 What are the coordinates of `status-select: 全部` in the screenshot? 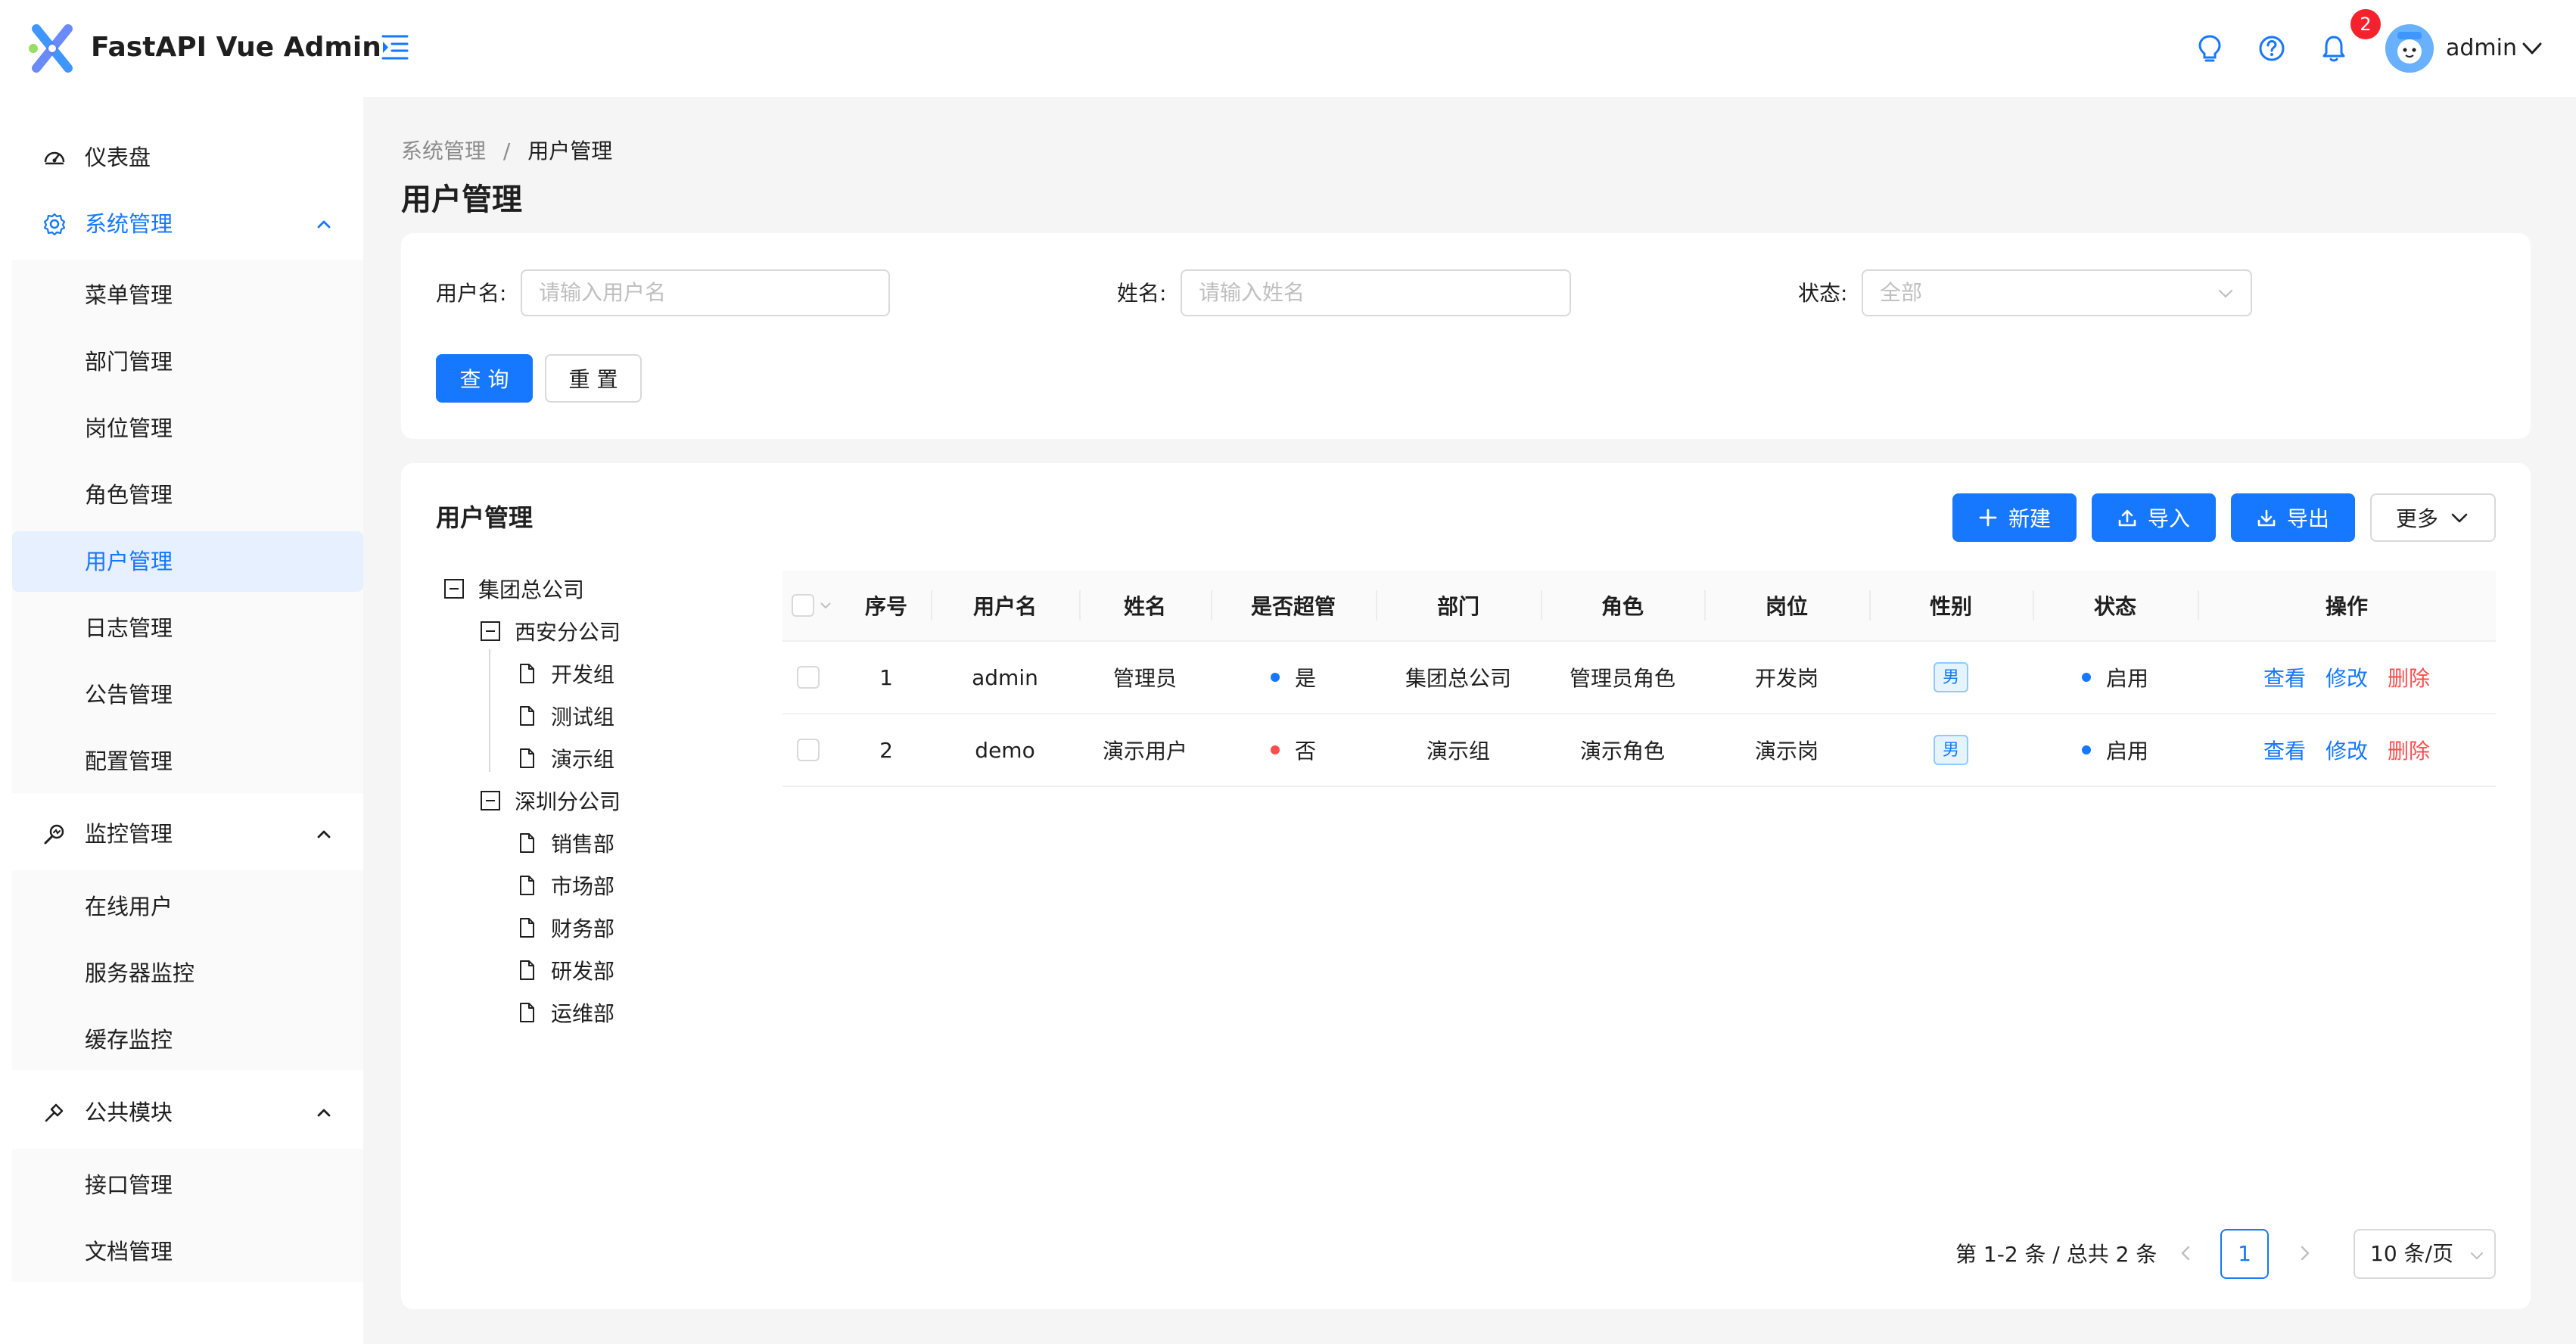 It's located at (2057, 292).